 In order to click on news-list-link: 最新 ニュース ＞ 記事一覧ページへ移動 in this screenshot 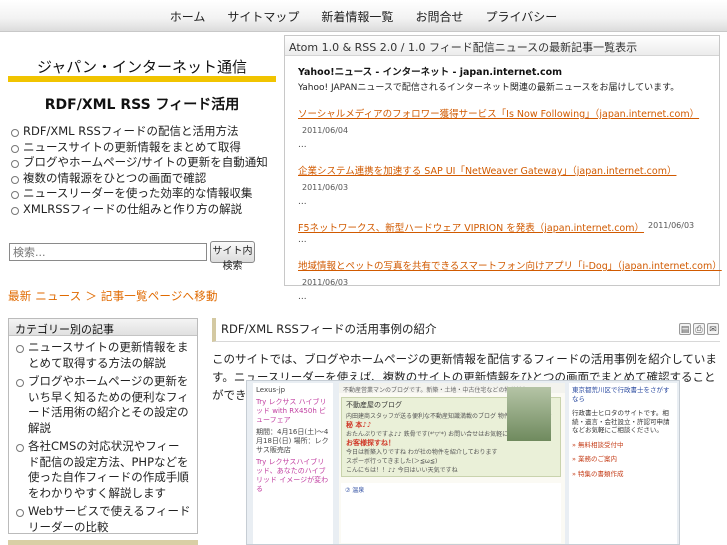, I will do `click(113, 296)`.